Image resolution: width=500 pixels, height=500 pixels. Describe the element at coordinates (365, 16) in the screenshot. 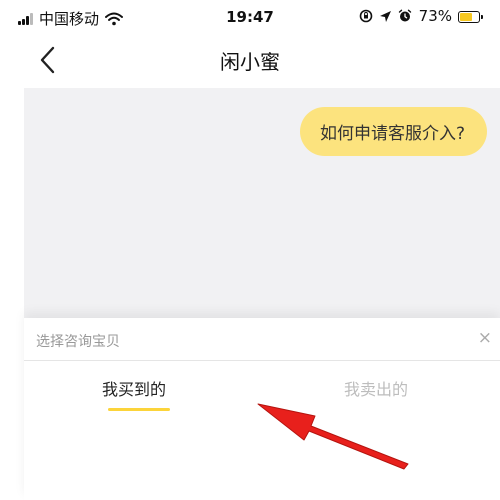

I see `orientation-lock-icon` at that location.